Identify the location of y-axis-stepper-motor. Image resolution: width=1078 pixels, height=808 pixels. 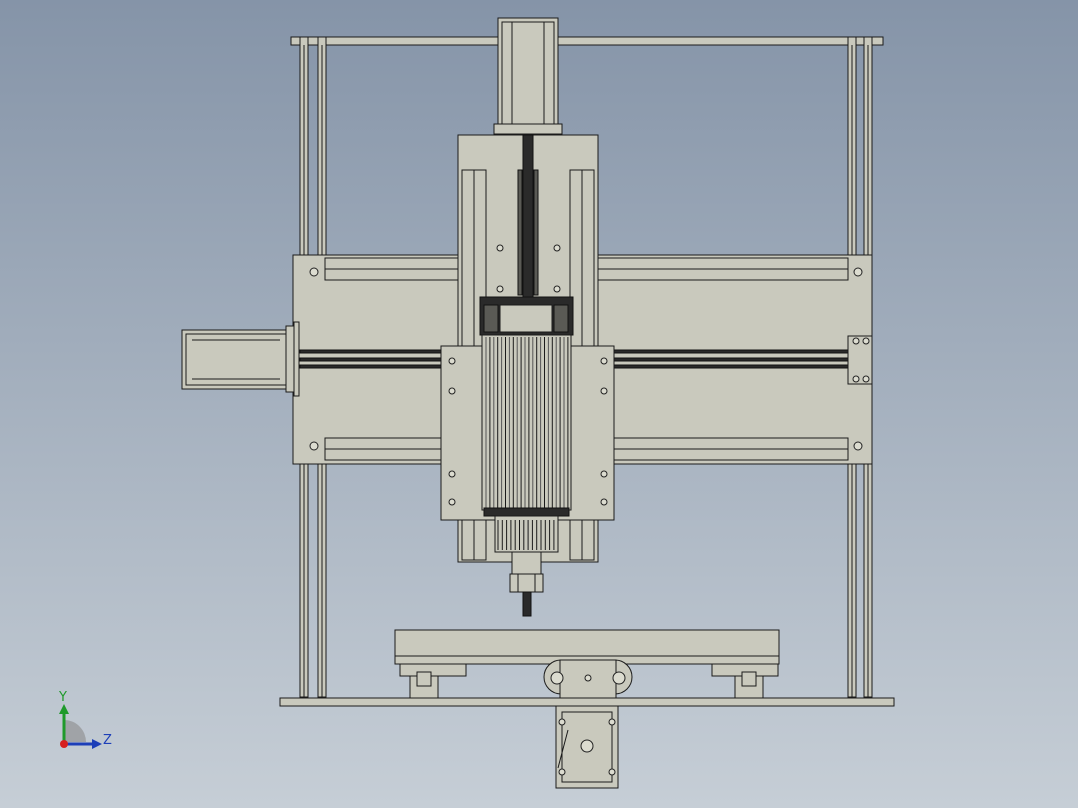
(587, 747).